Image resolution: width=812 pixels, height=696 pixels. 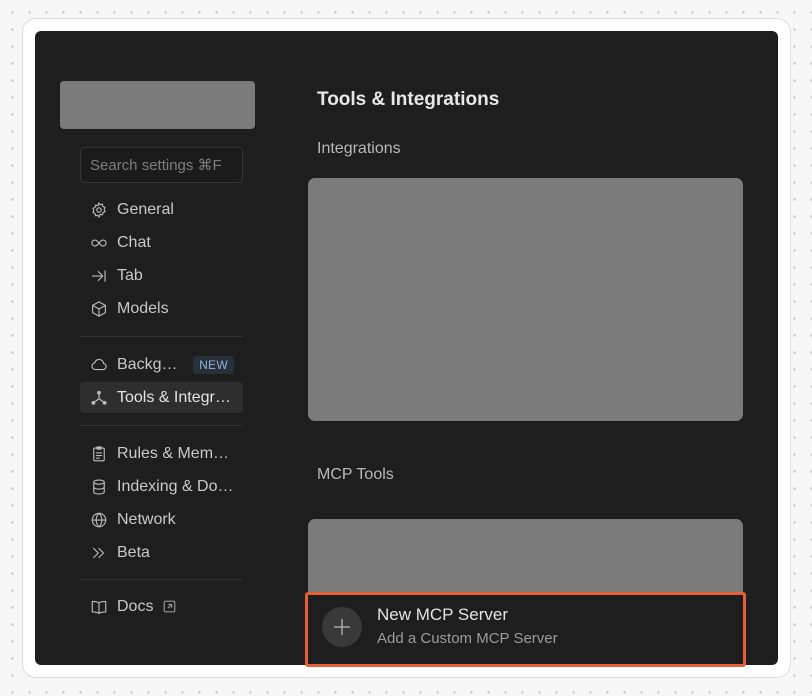 I want to click on account-placeholder, so click(x=157, y=105).